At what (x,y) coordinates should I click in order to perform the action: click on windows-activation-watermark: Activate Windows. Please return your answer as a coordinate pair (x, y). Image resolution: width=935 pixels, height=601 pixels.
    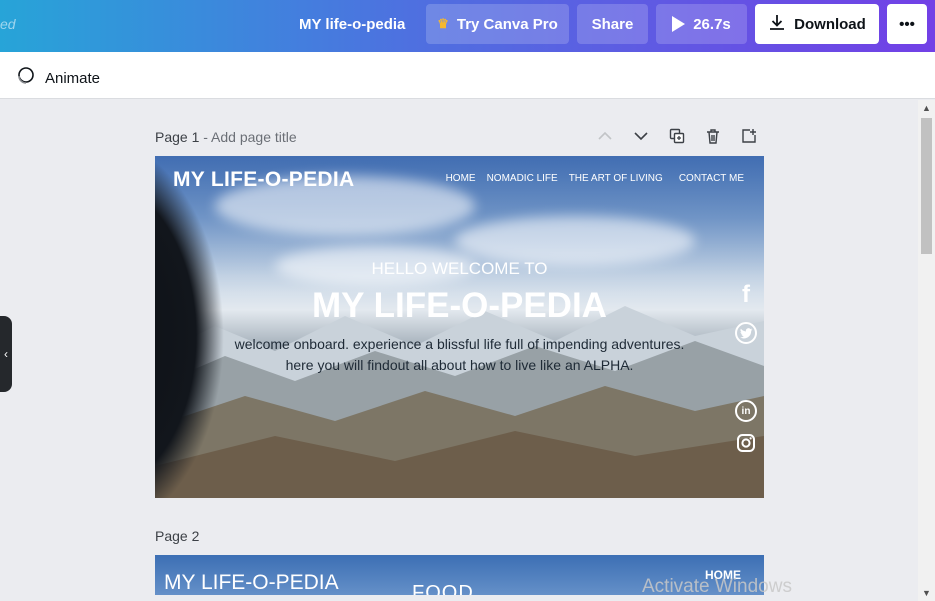
    Looking at the image, I should click on (717, 586).